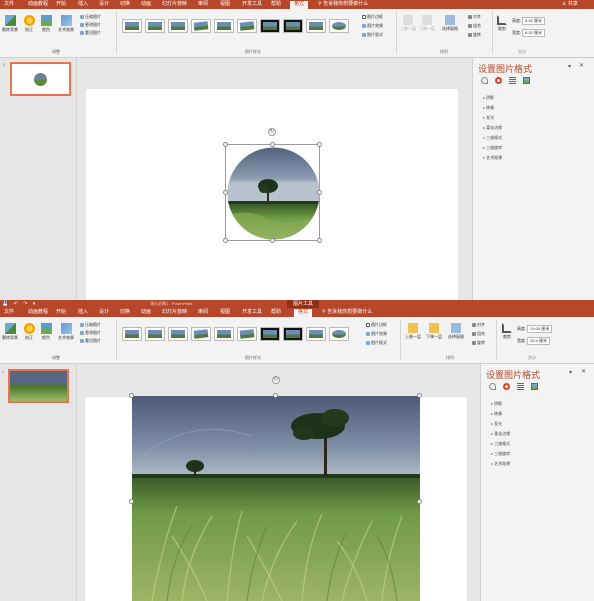 The height and width of the screenshot is (601, 594). I want to click on tab-home: 开始, so click(61, 4).